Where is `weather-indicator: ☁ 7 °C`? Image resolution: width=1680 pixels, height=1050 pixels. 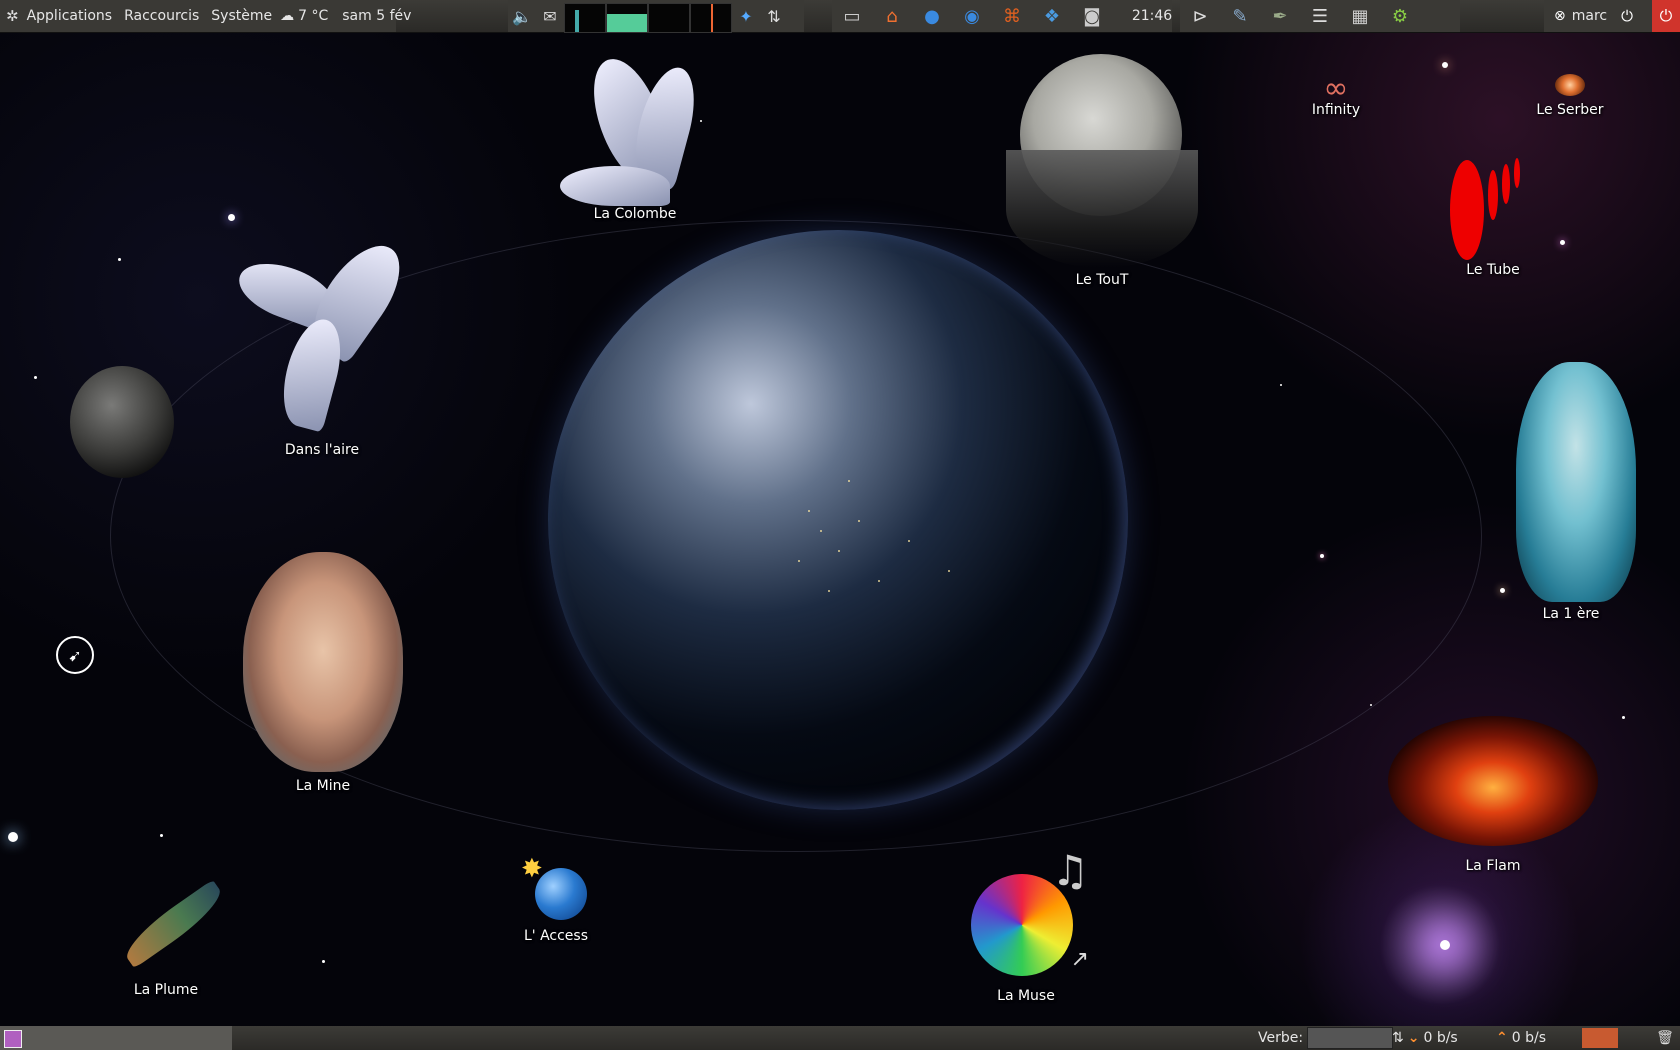
weather-indicator: ☁ 7 °C is located at coordinates (304, 16).